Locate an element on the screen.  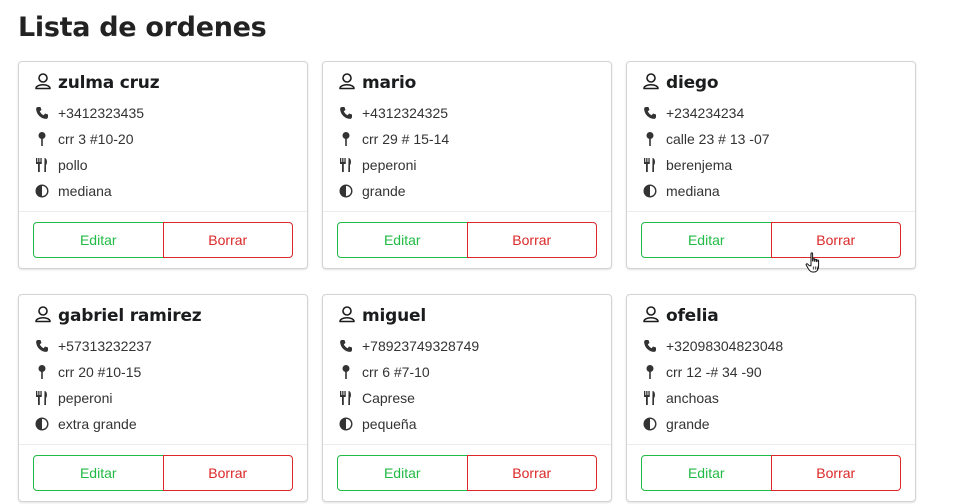
phone-value: +57313232237 is located at coordinates (105, 346).